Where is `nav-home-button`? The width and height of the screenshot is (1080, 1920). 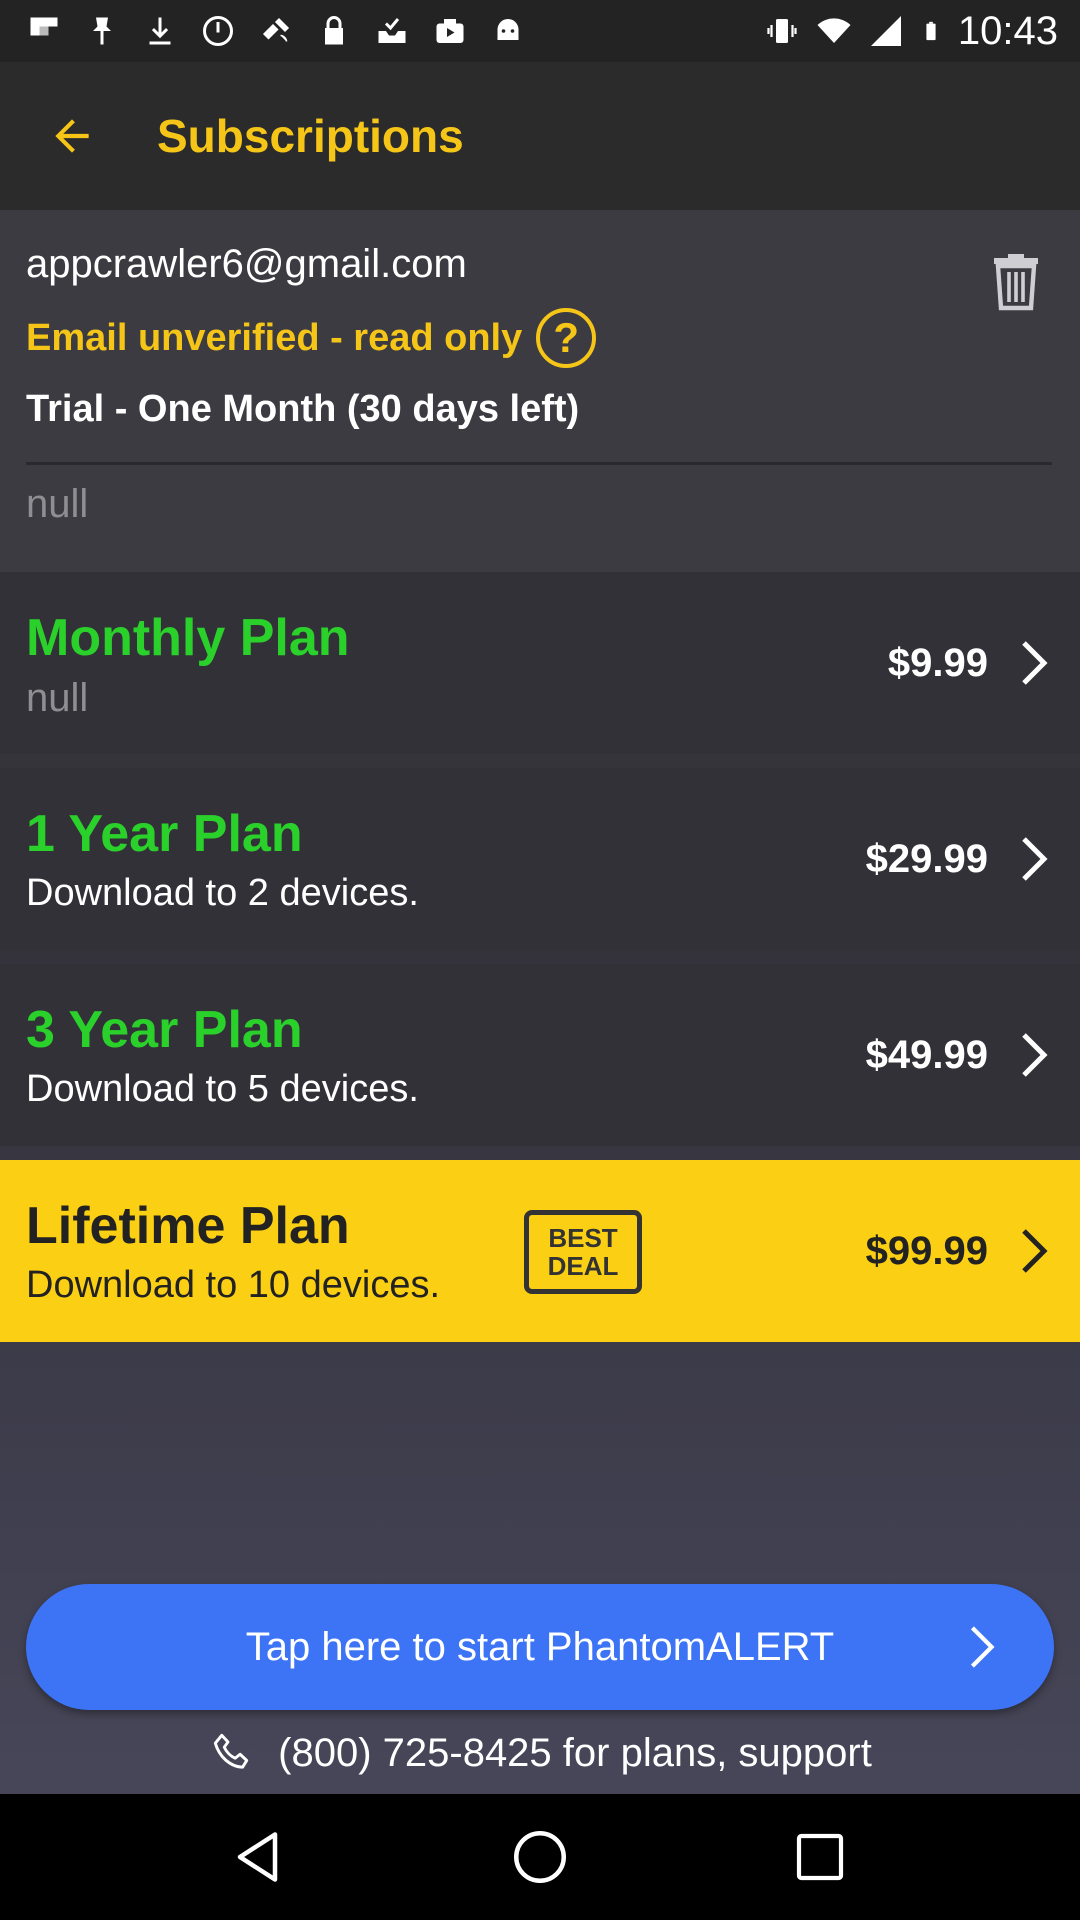 nav-home-button is located at coordinates (540, 1857).